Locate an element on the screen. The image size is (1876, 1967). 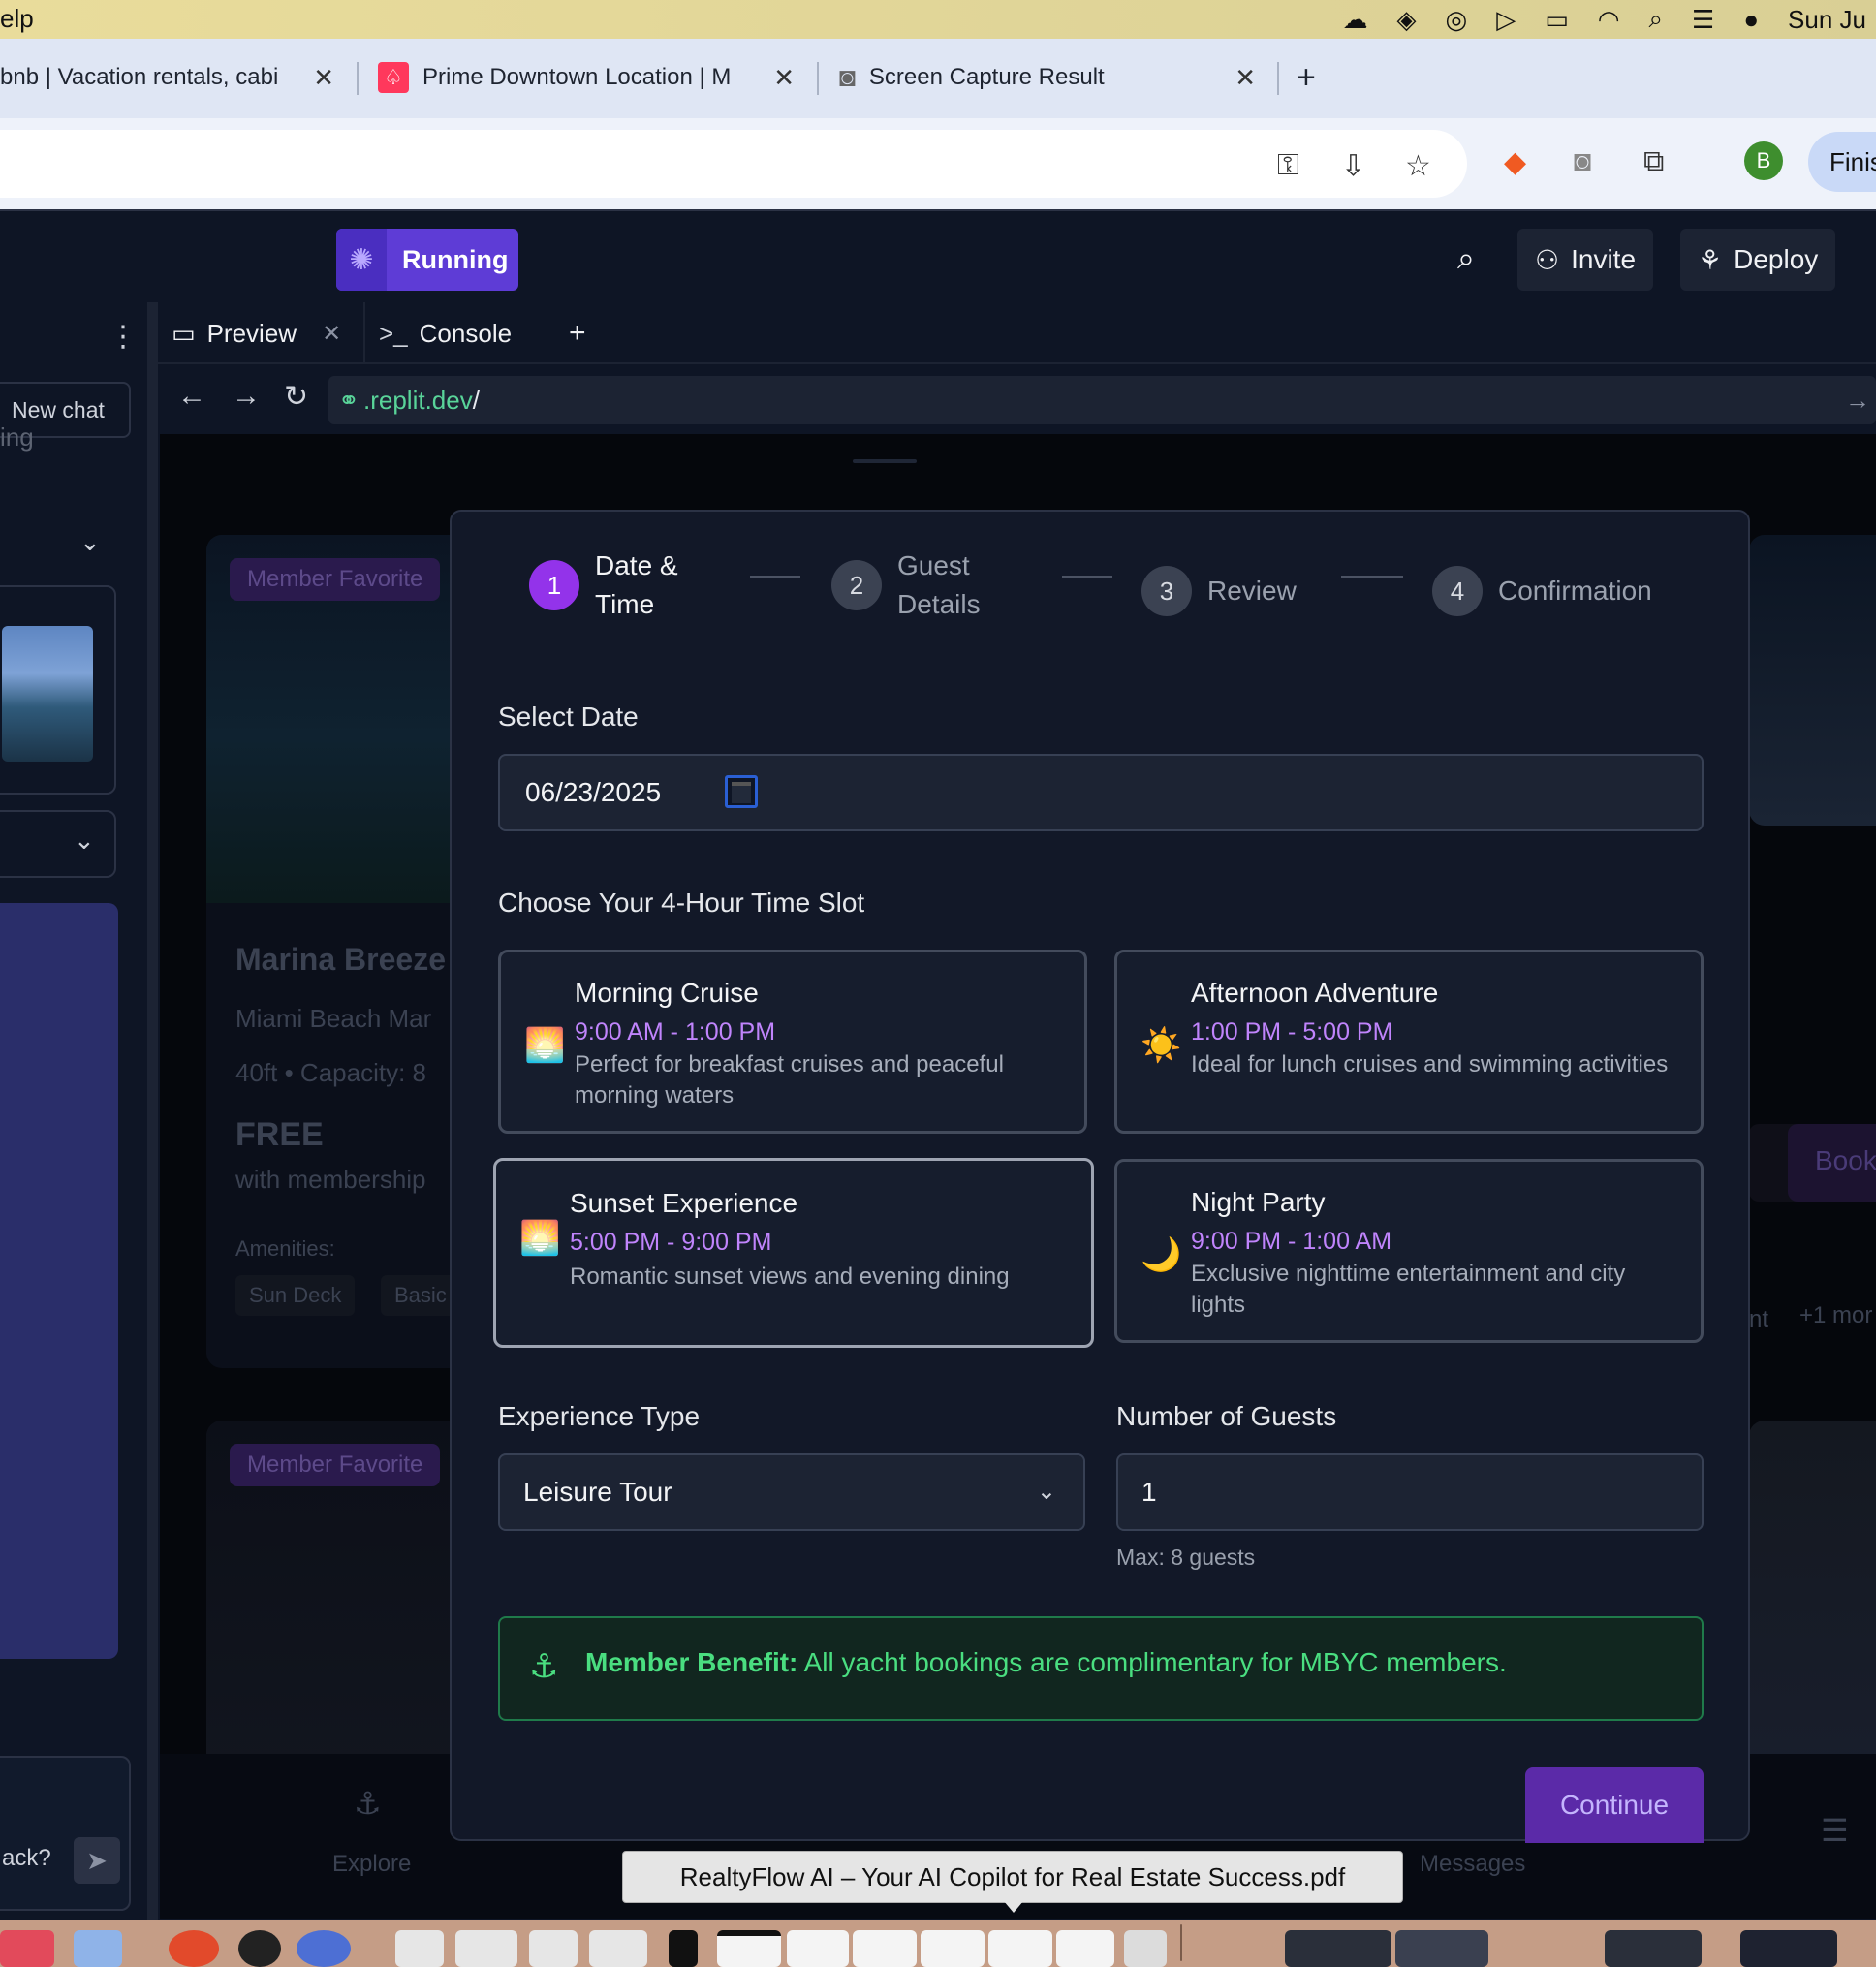
chat-input: ack? is located at coordinates (66, 1833).